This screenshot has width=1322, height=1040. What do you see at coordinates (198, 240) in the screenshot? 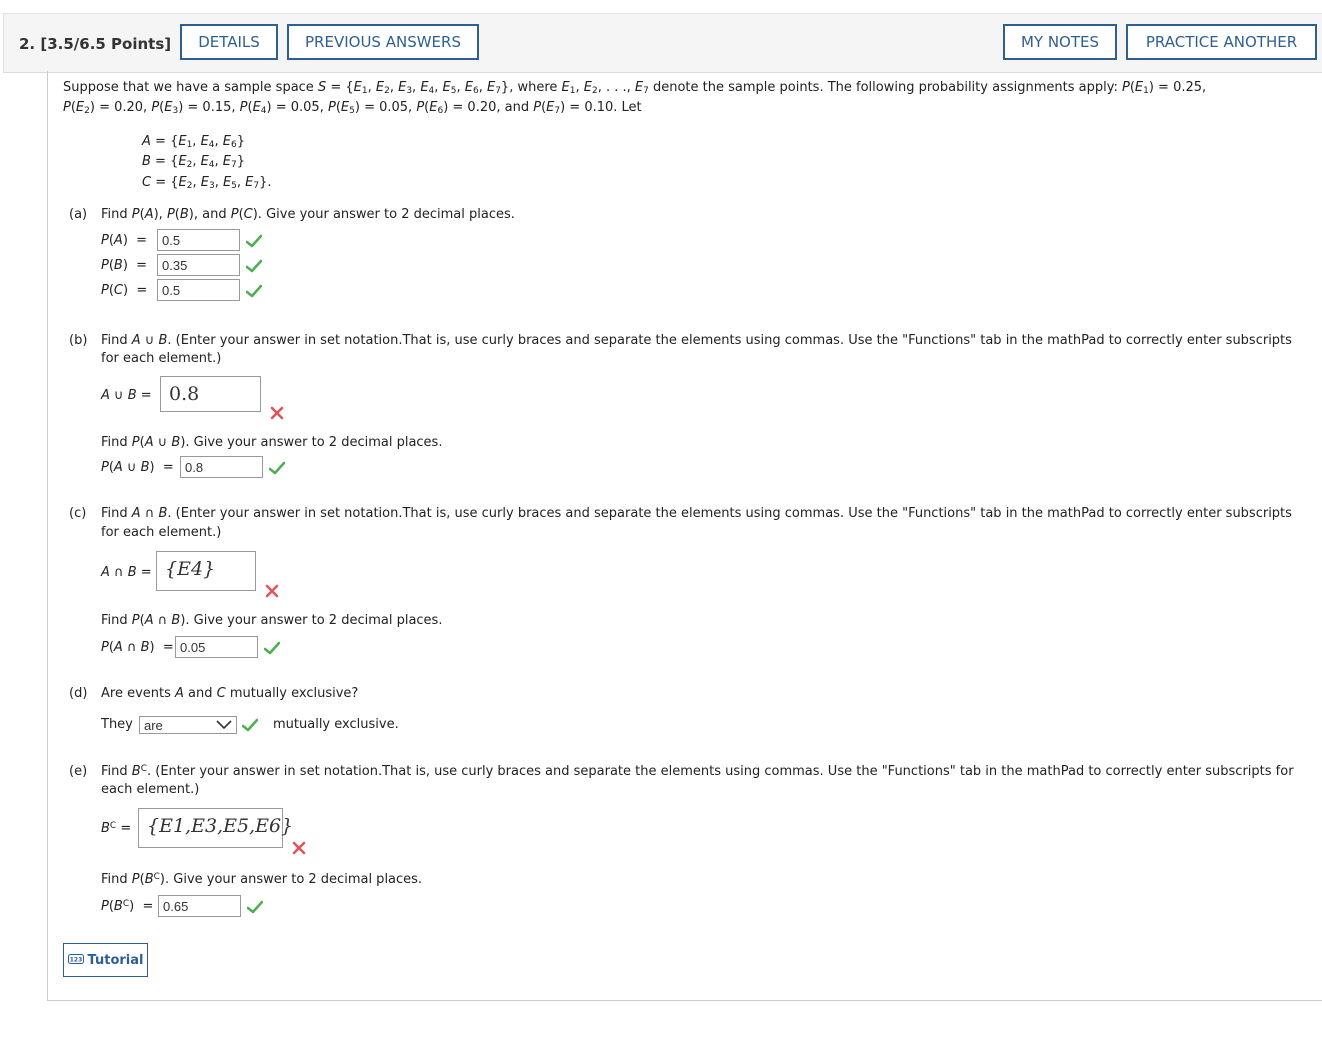
I see `pa-input: 0.5` at bounding box center [198, 240].